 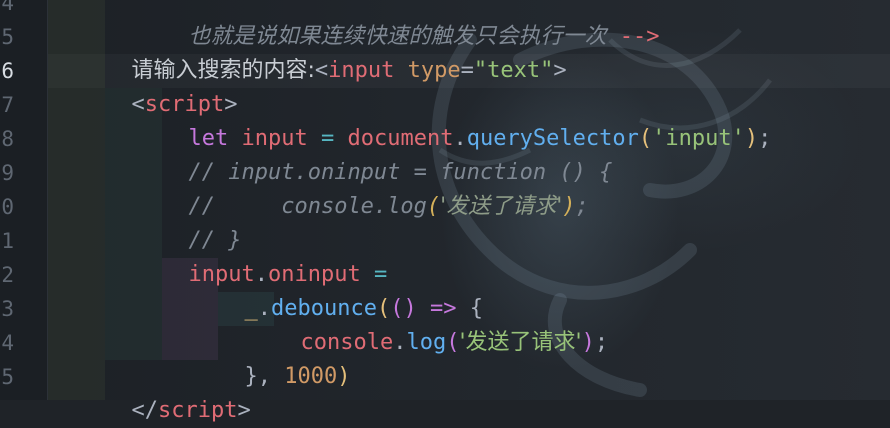 I want to click on line-number: 3, so click(x=7, y=309).